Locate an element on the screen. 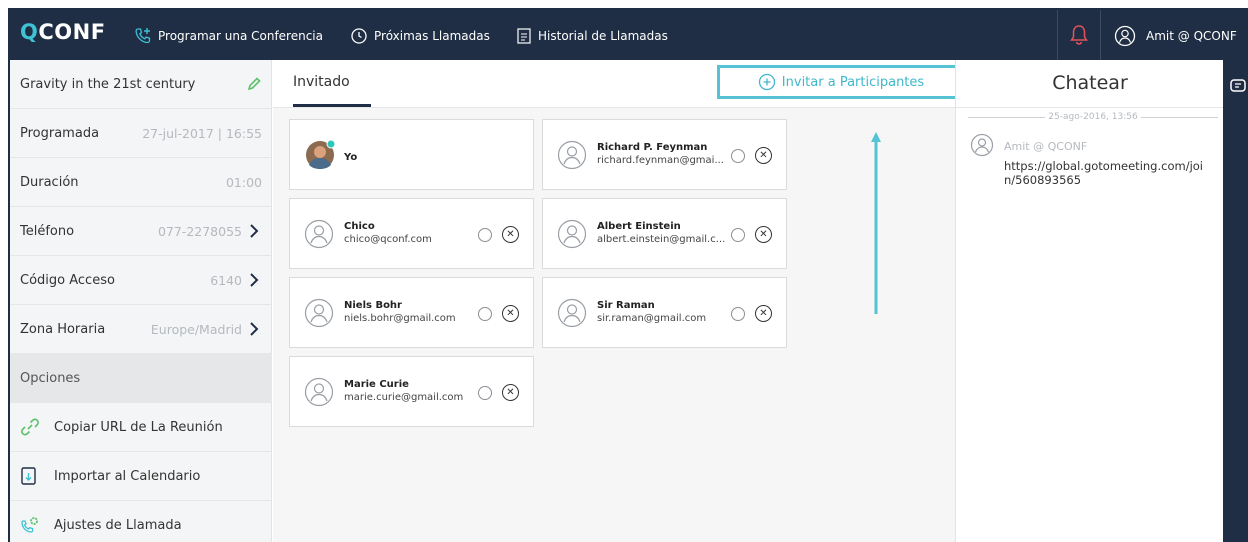 The height and width of the screenshot is (542, 1248). active-tab-indicator is located at coordinates (332, 105).